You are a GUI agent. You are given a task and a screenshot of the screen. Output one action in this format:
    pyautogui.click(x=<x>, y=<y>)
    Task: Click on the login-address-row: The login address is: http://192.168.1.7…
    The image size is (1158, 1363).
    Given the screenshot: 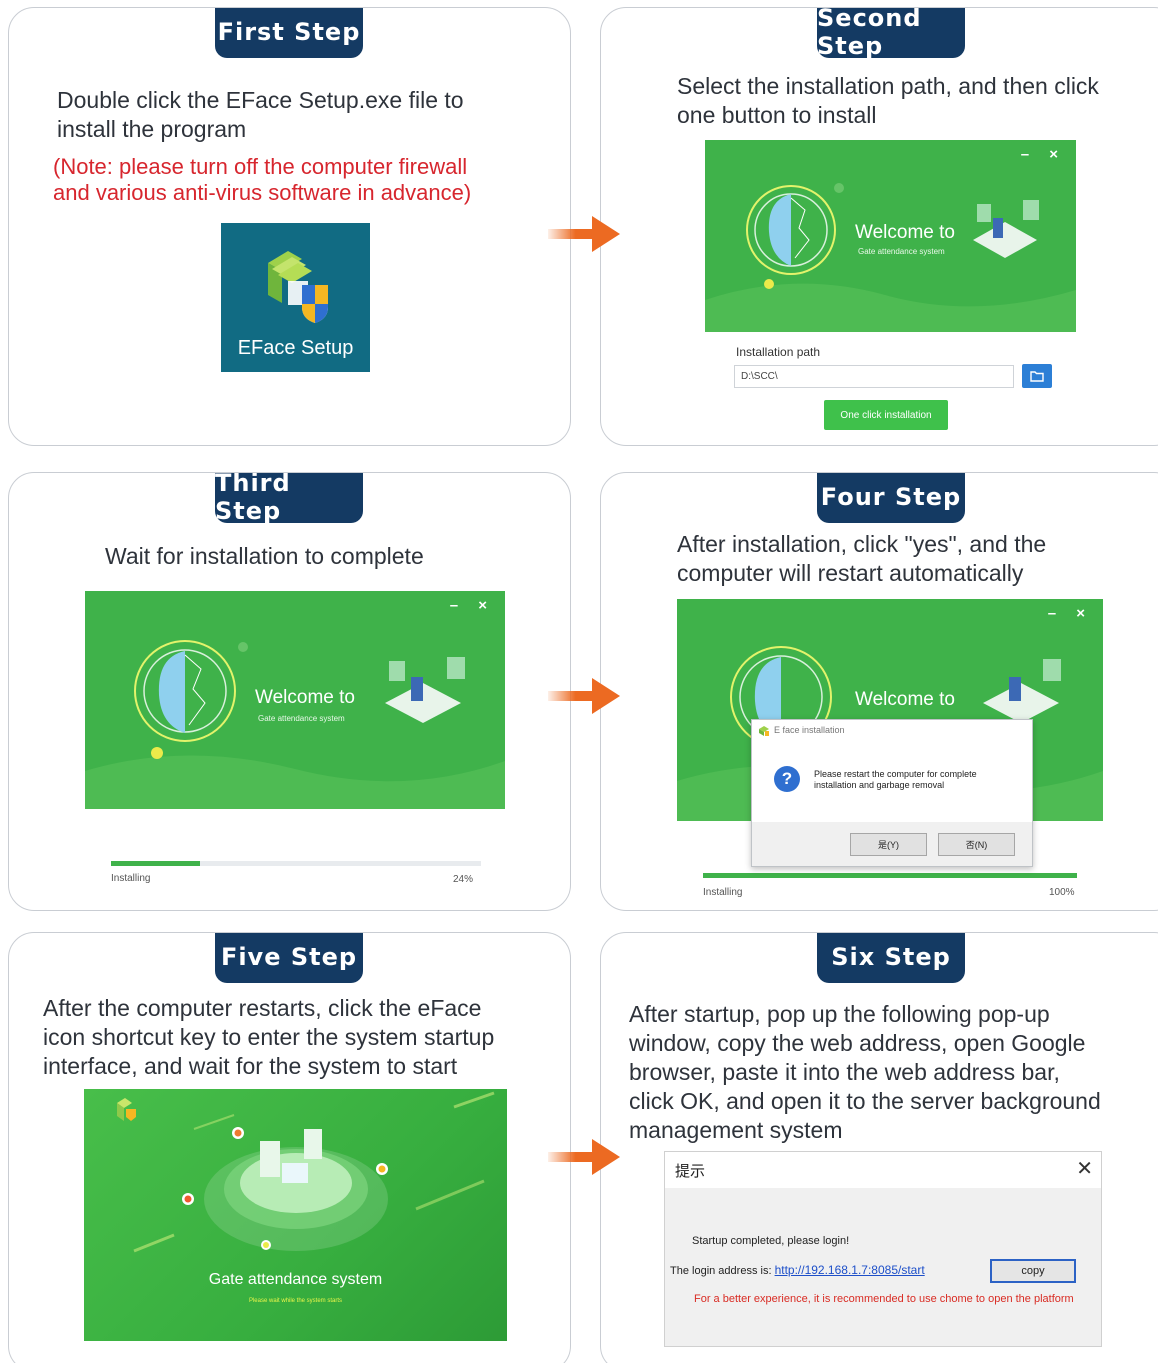 What is the action you would take?
    pyautogui.click(x=797, y=1270)
    